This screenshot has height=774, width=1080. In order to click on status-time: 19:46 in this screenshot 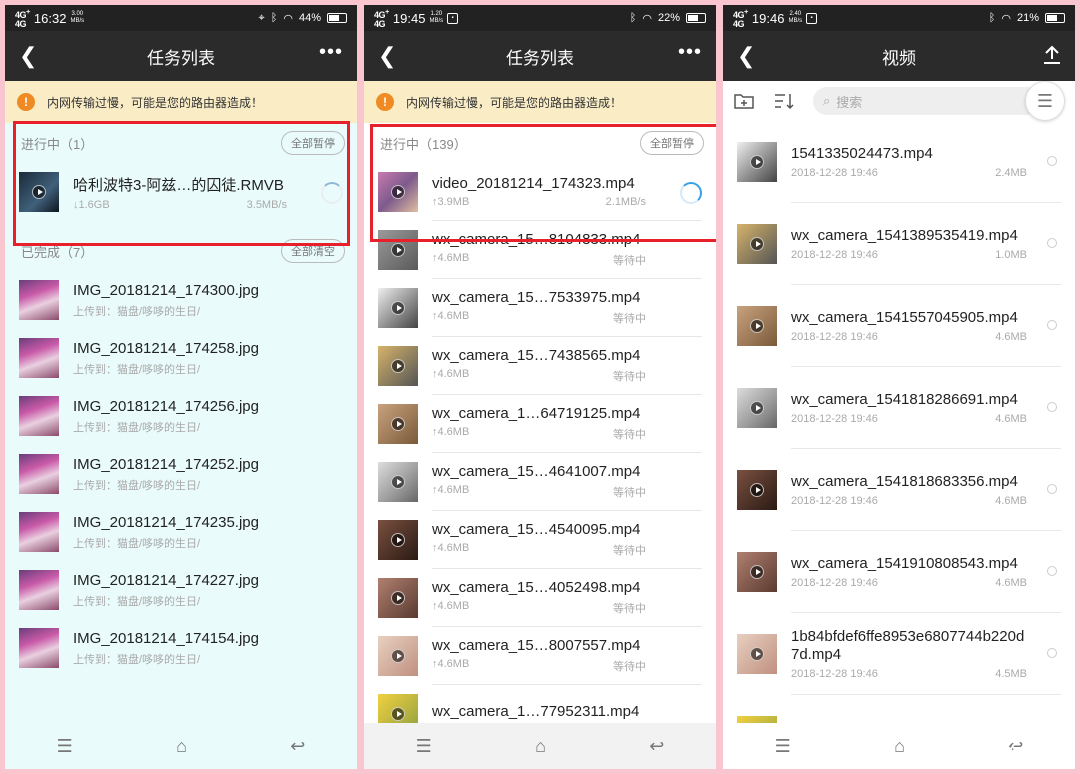, I will do `click(768, 18)`.